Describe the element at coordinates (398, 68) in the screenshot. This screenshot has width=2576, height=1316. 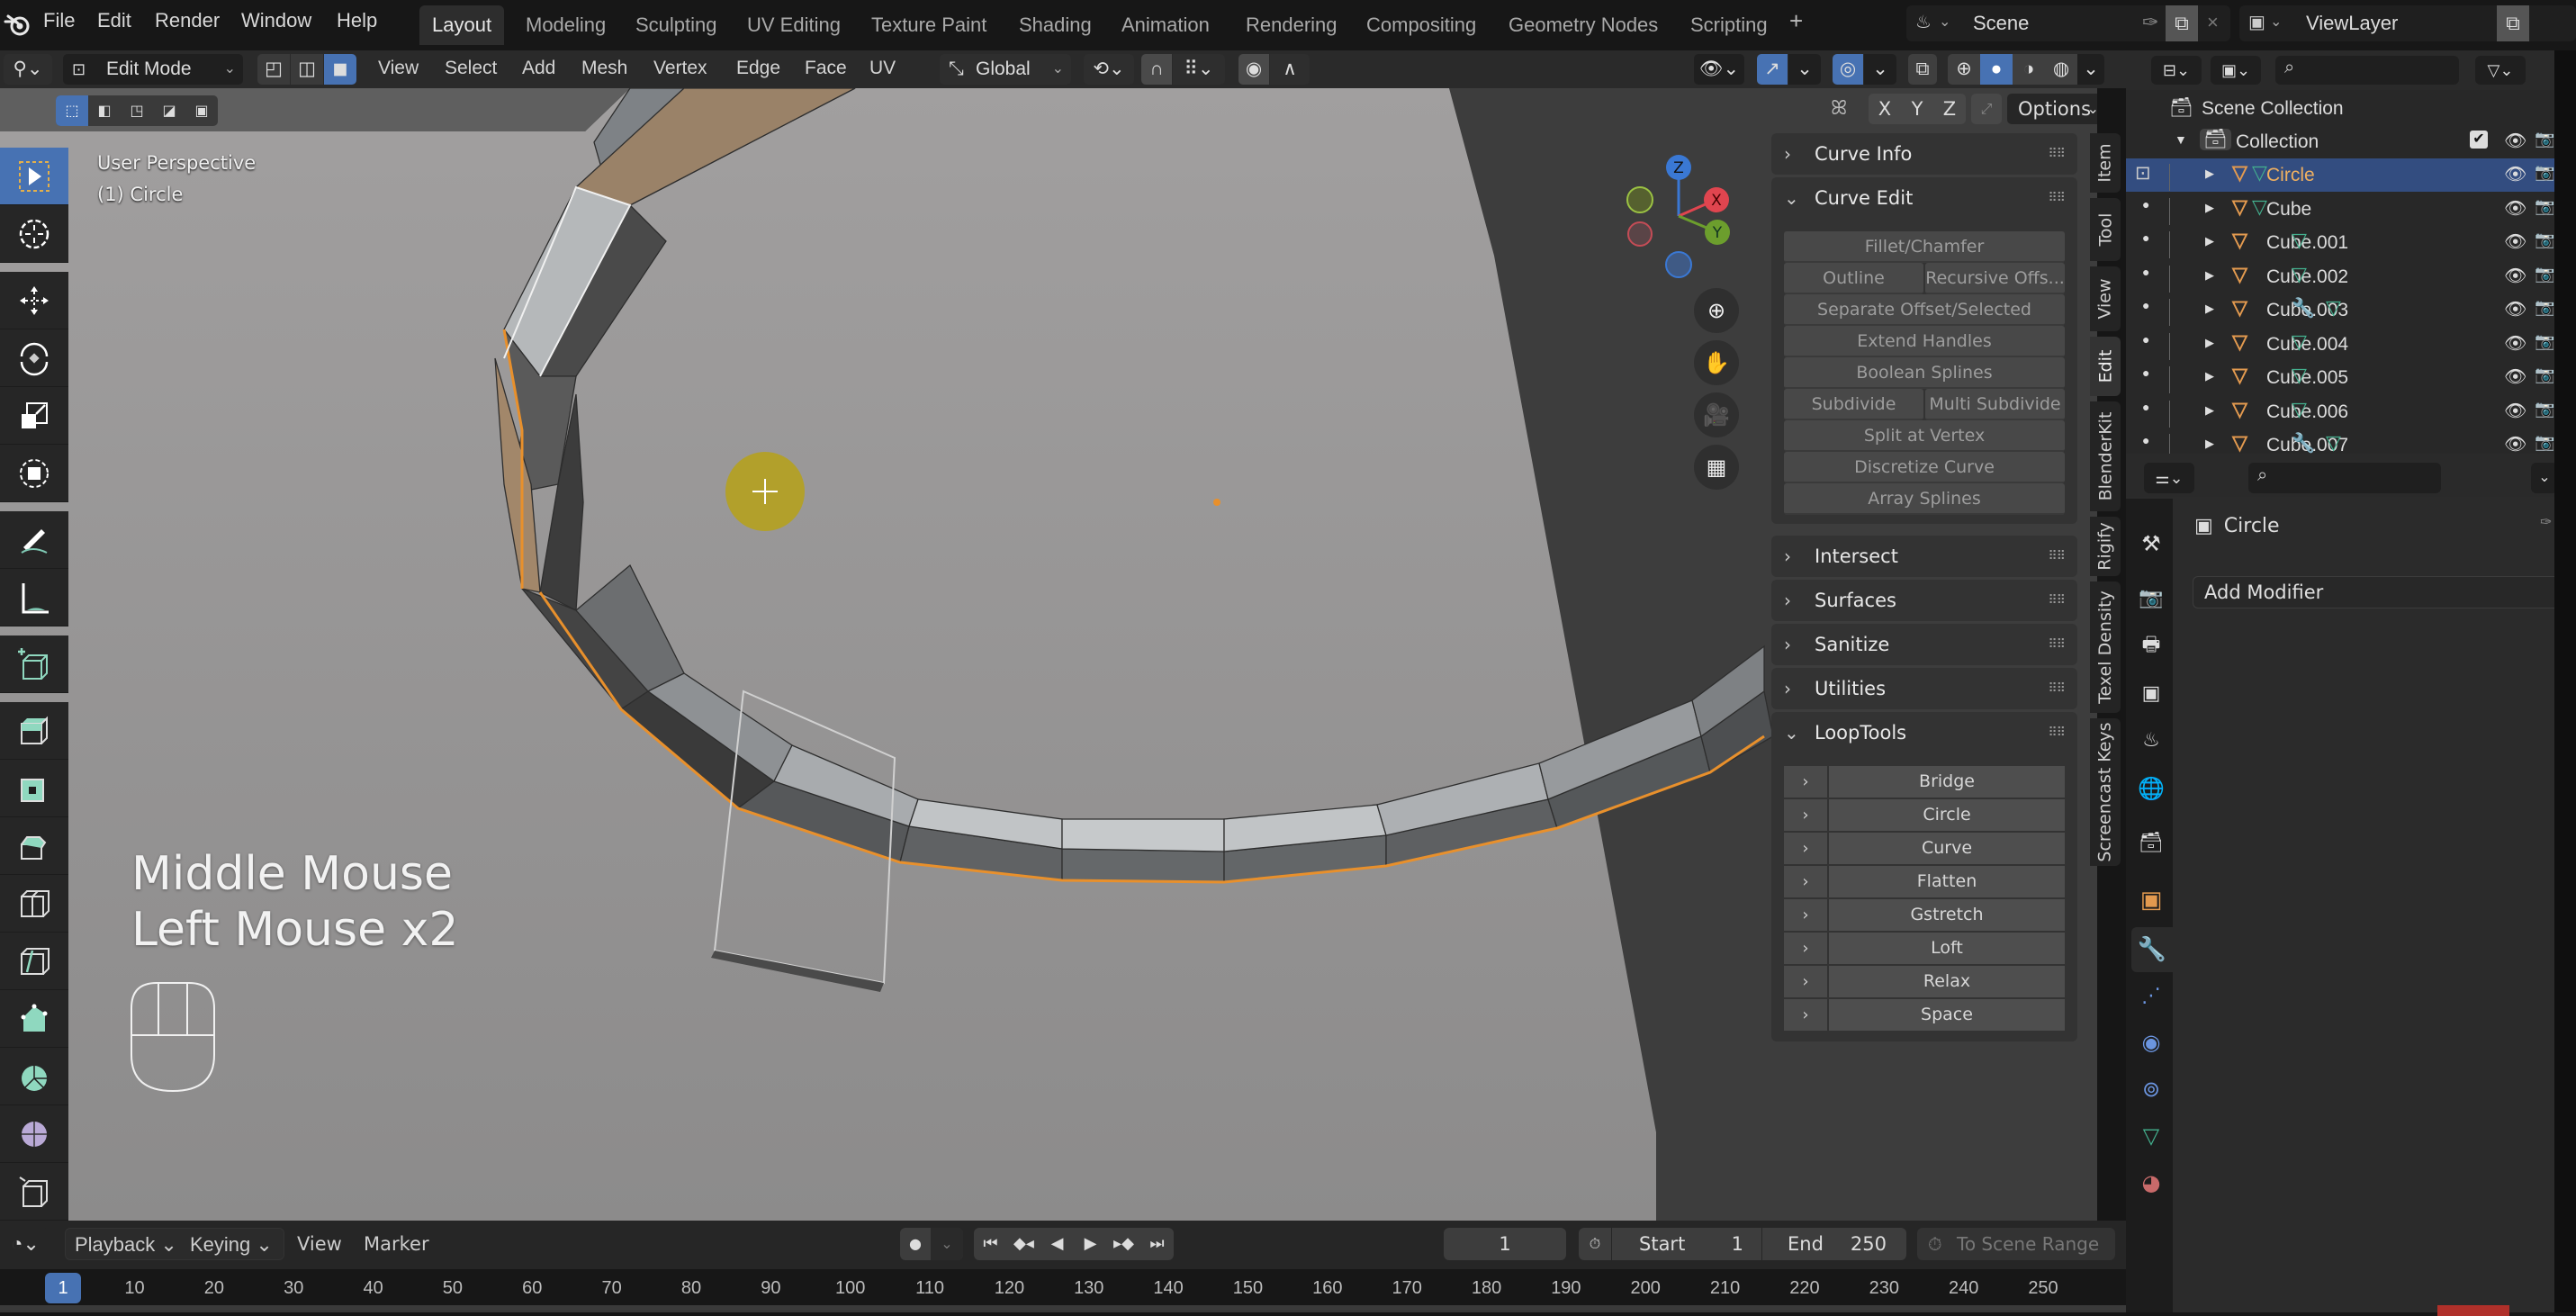
I see `menu-view: View` at that location.